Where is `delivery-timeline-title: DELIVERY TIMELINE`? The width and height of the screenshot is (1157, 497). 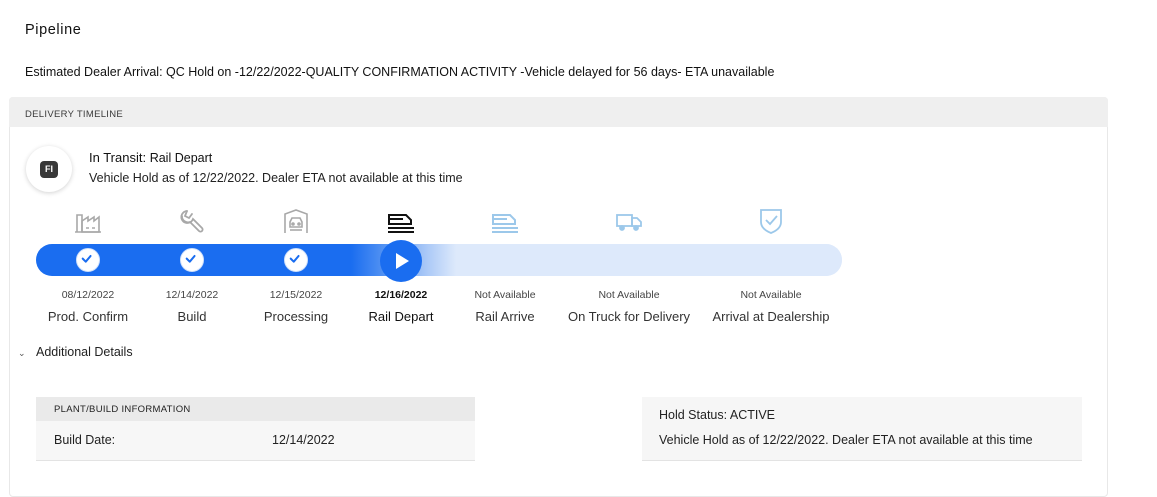
delivery-timeline-title: DELIVERY TIMELINE is located at coordinates (74, 114).